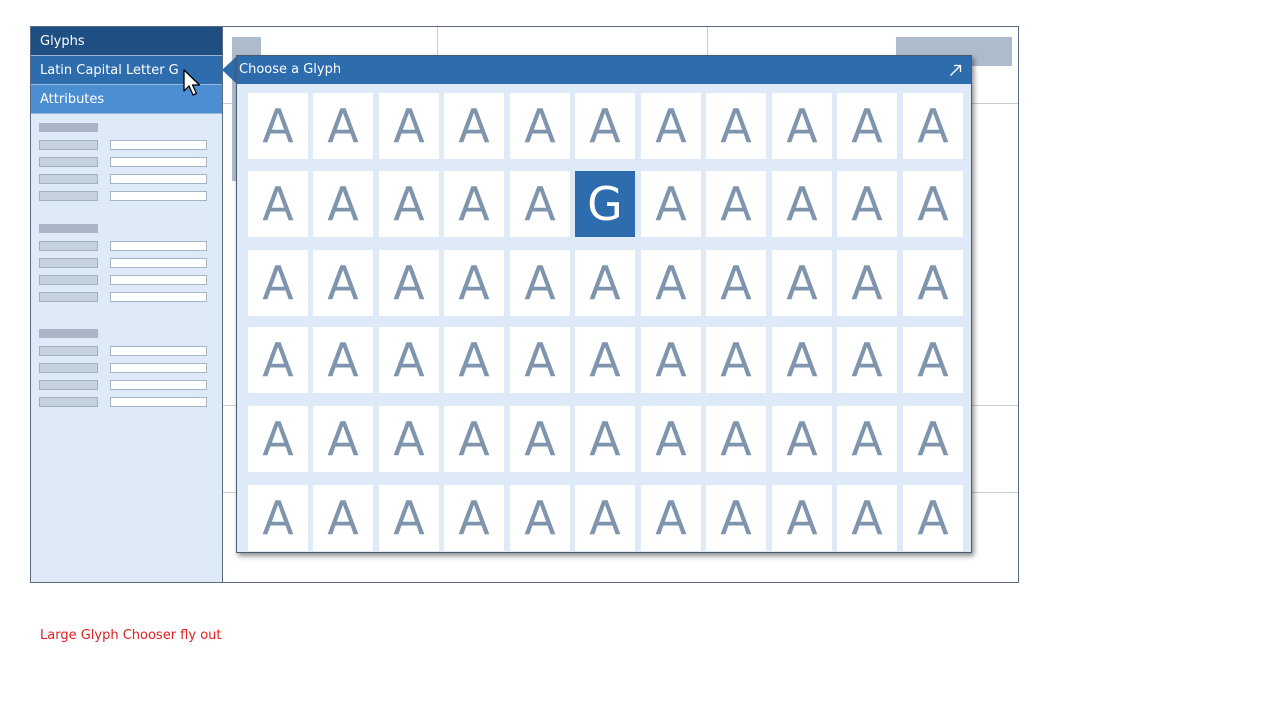 The image size is (1280, 720). What do you see at coordinates (604, 70) in the screenshot?
I see `flyout-header: Choose a Glyph` at bounding box center [604, 70].